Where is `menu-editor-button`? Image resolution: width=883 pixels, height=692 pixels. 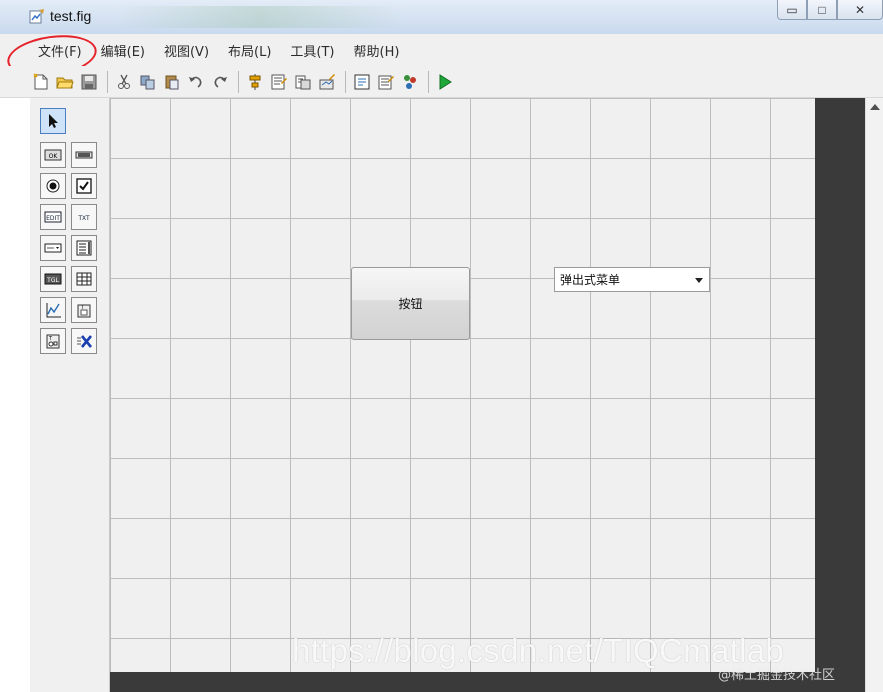
menu-editor-button is located at coordinates (279, 82).